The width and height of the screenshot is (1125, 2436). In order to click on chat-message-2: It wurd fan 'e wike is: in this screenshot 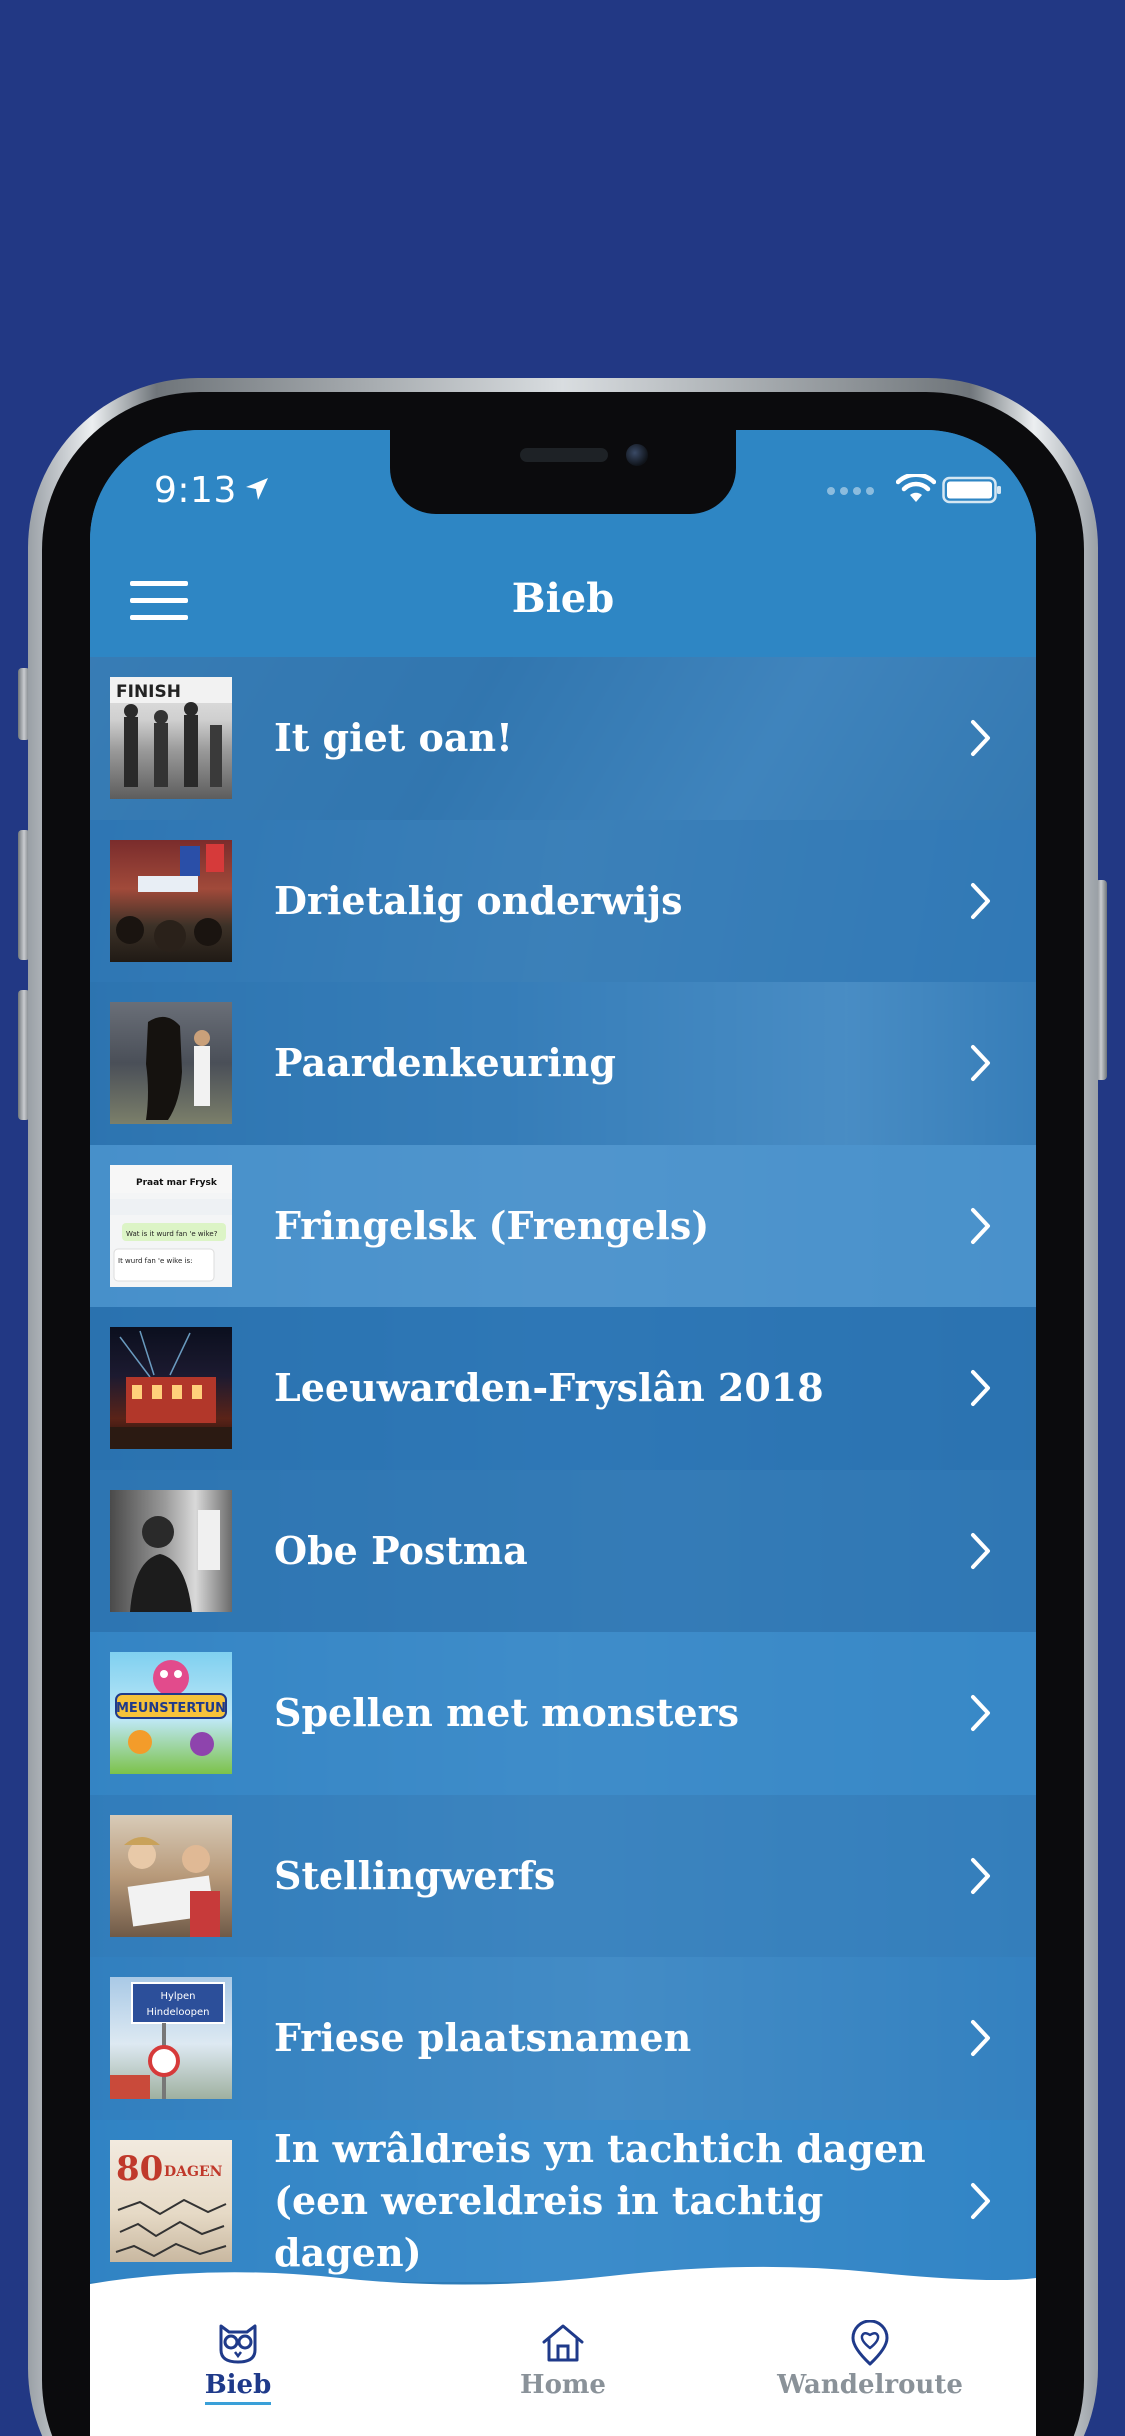, I will do `click(155, 1261)`.